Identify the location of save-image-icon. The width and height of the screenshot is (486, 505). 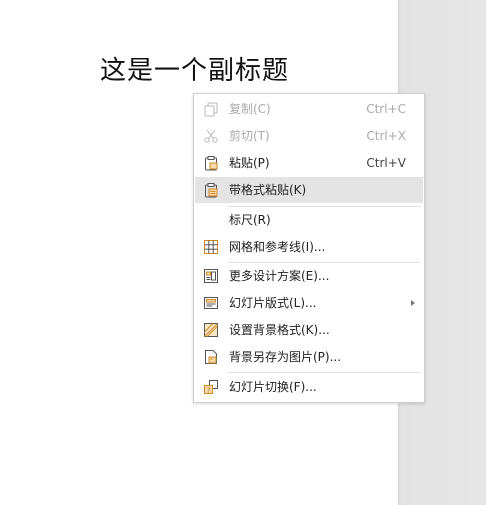
(211, 357).